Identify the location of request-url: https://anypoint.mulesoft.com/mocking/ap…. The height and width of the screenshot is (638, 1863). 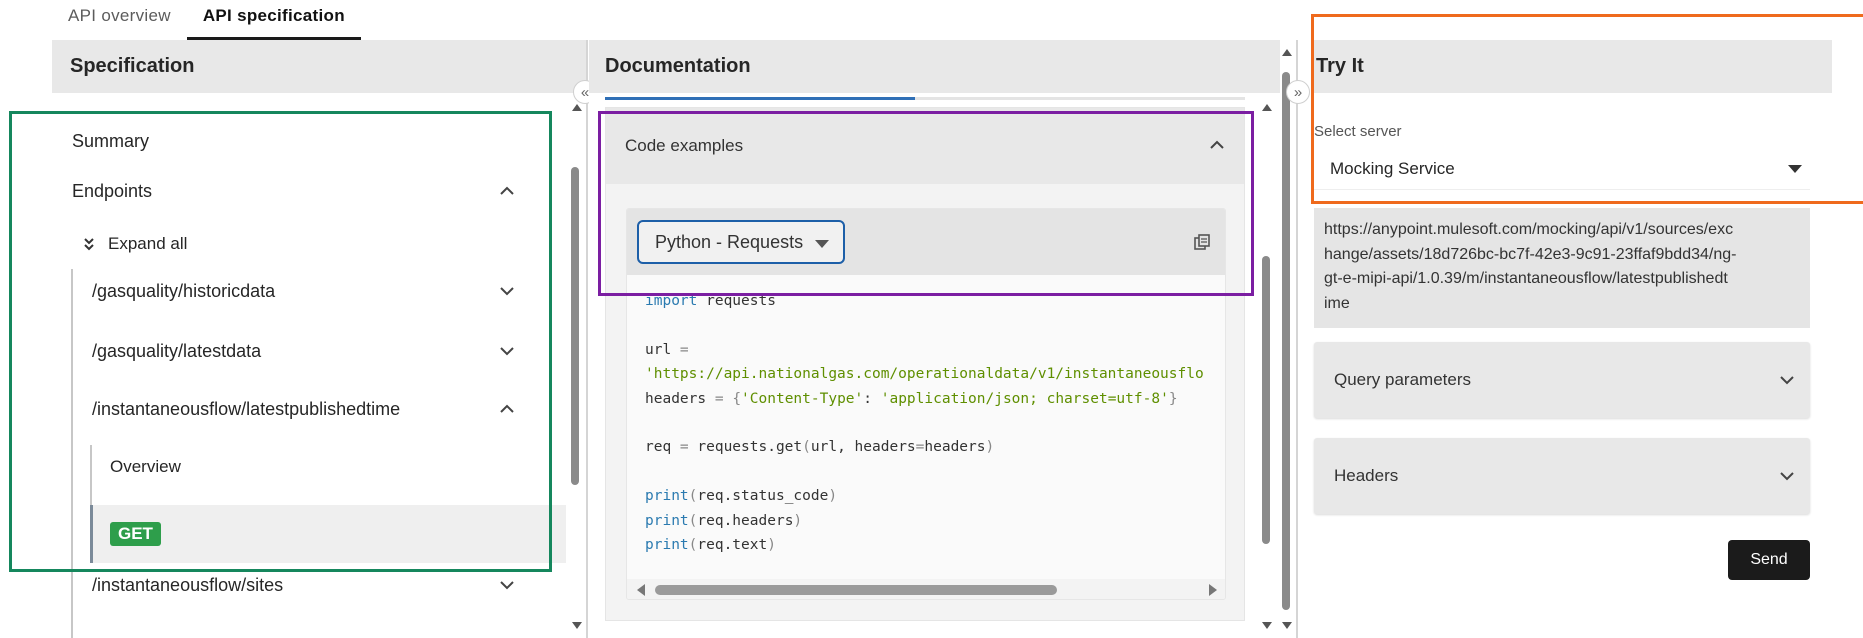
(1562, 268).